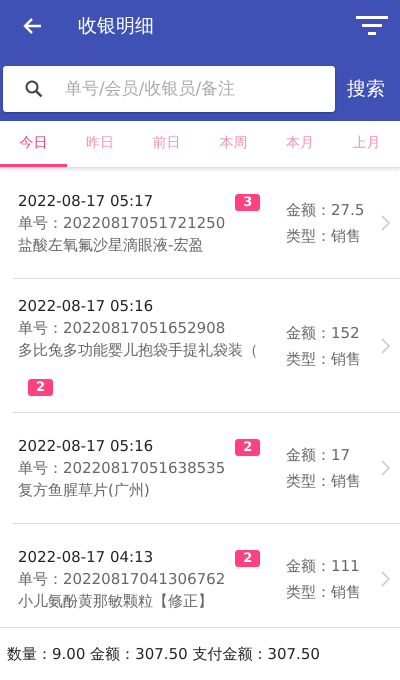 Image resolution: width=400 pixels, height=680 pixels. What do you see at coordinates (166, 144) in the screenshot?
I see `date-tab: 前日` at bounding box center [166, 144].